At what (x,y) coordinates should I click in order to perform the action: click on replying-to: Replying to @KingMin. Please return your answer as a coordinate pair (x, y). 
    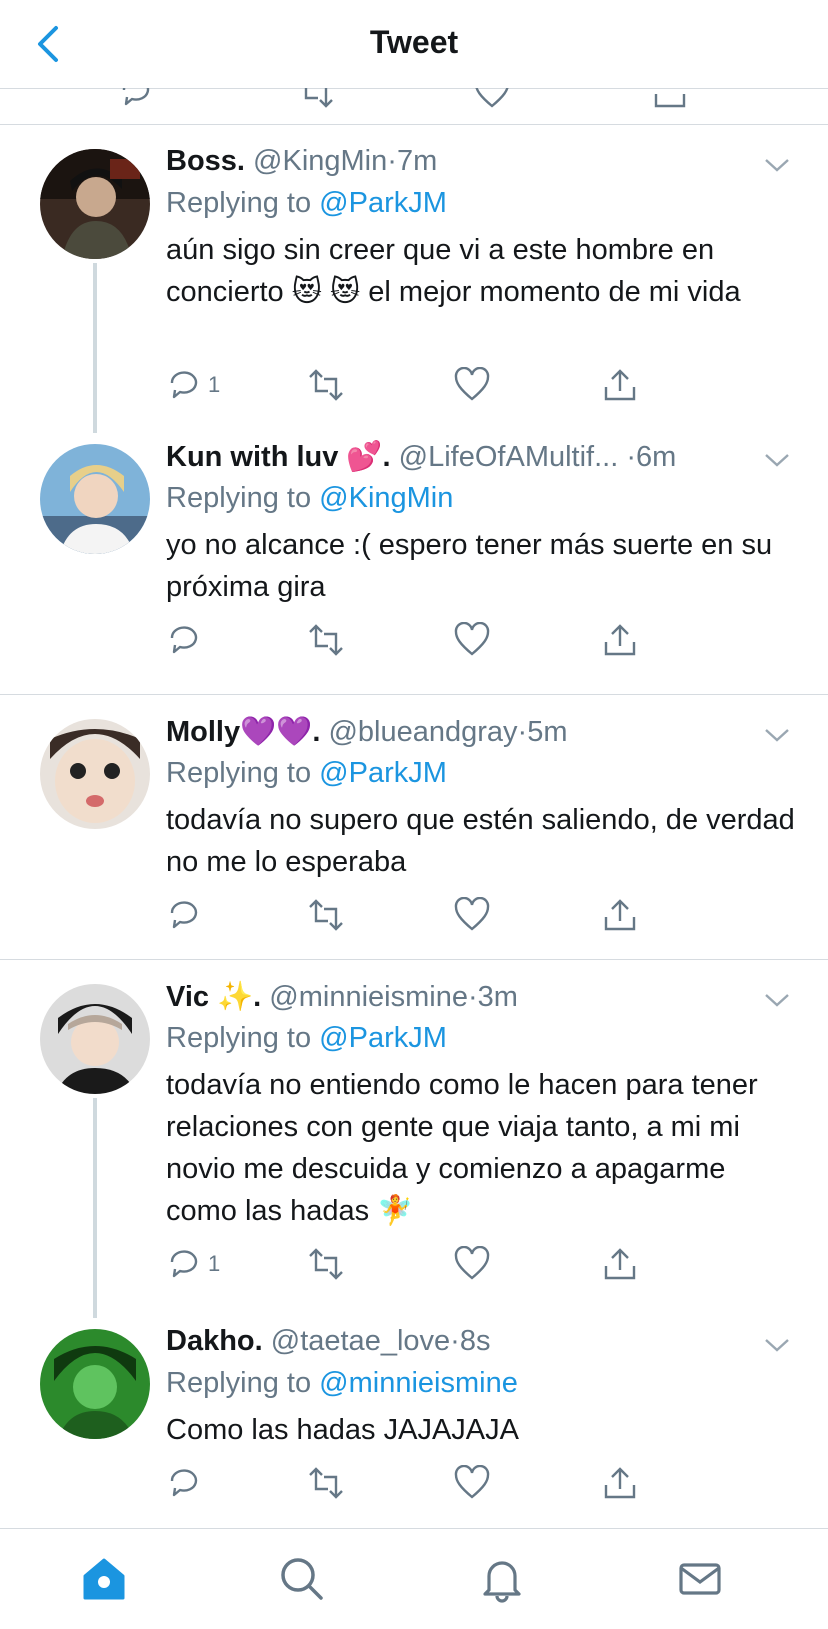
    Looking at the image, I should click on (309, 498).